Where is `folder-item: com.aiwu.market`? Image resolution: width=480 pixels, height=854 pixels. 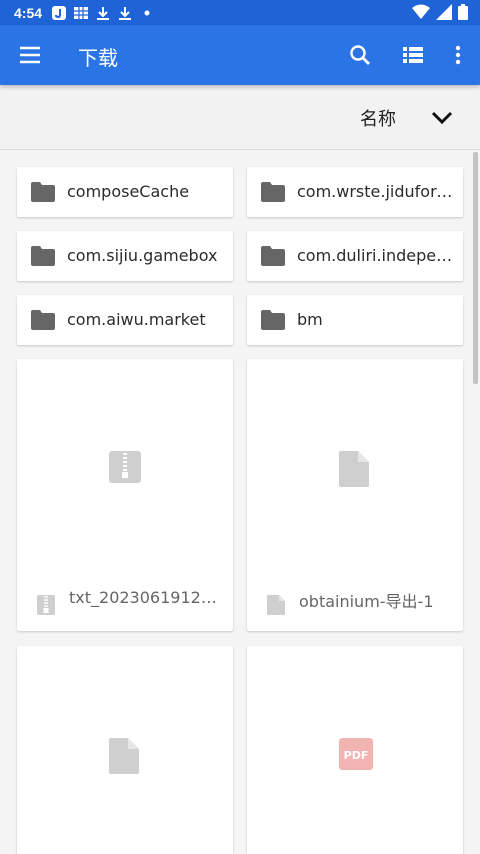 folder-item: com.aiwu.market is located at coordinates (125, 320).